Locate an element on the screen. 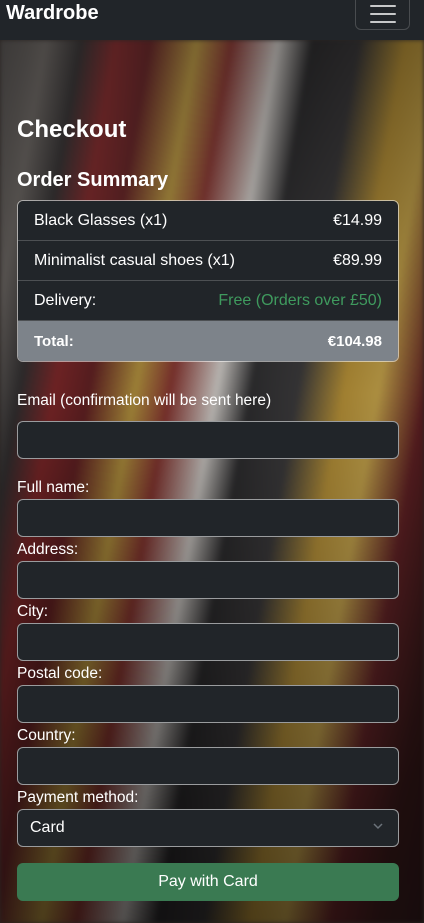  full-name-field is located at coordinates (208, 518).